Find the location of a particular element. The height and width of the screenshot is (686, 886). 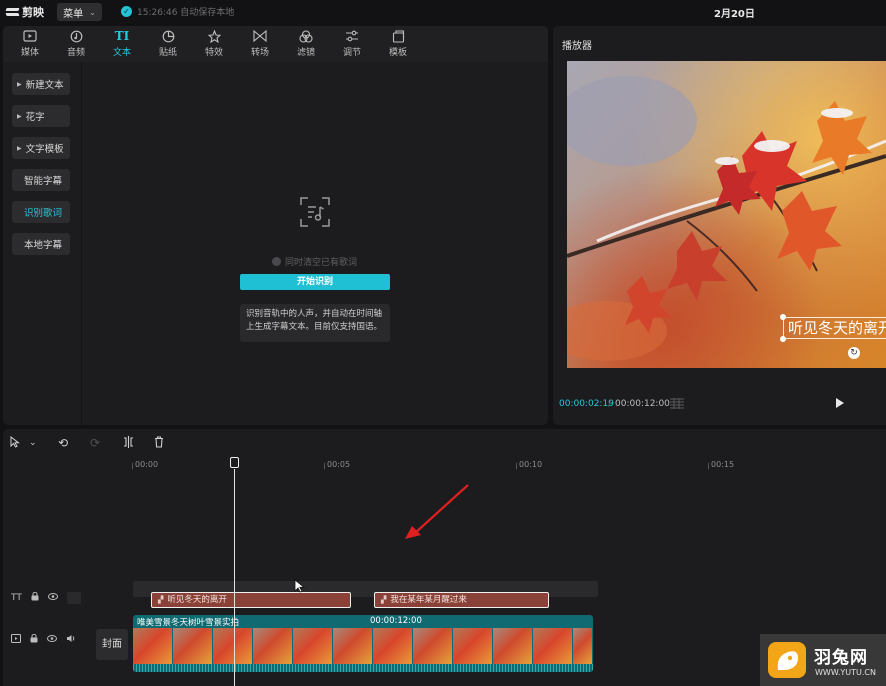

text-clip: ▞ 我在某年某月醒过来 is located at coordinates (461, 600).